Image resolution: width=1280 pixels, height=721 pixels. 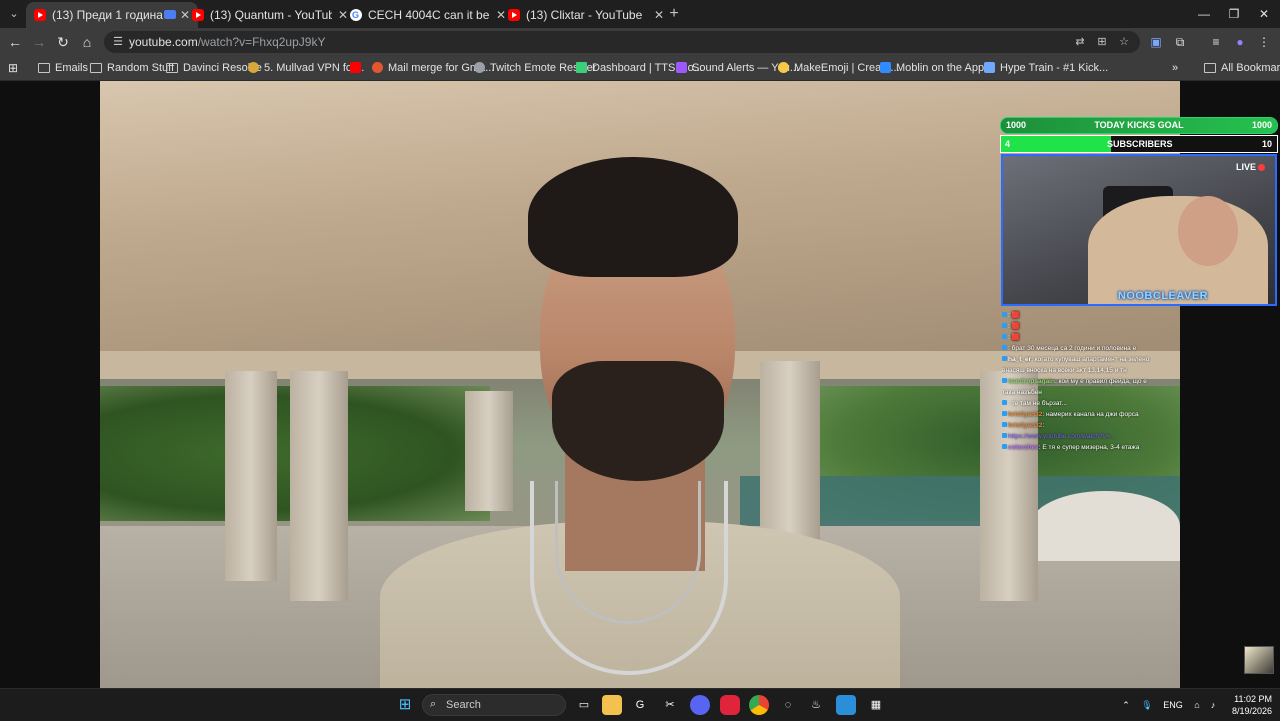 I want to click on mailmerge-icon, so click(x=377, y=67).